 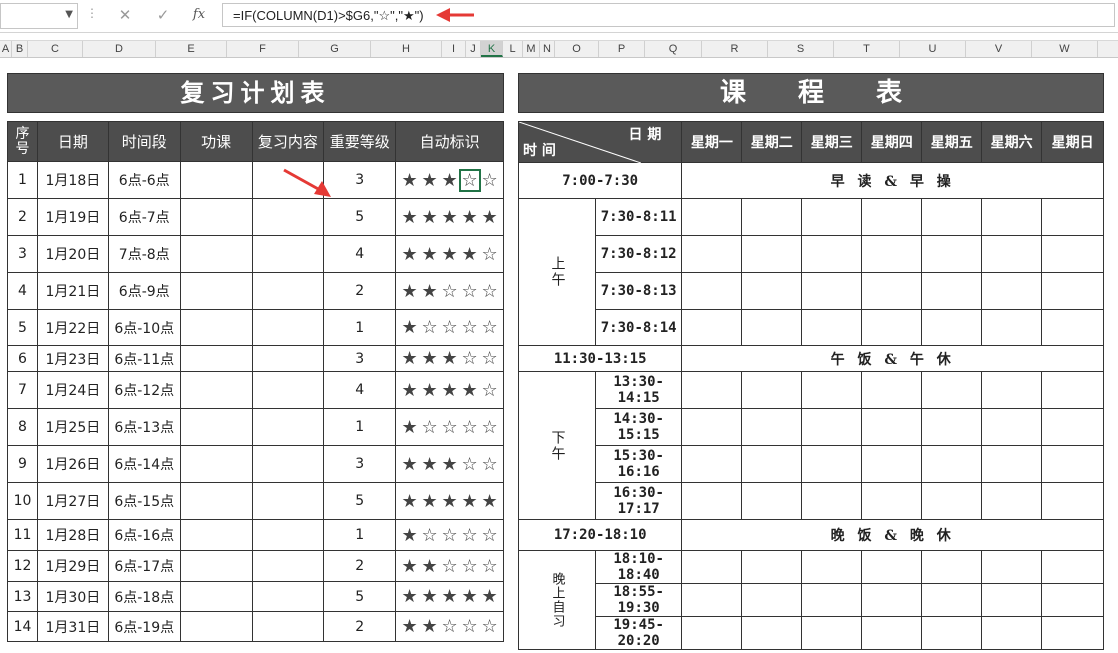 I want to click on column-header-x: X, so click(x=1108, y=49).